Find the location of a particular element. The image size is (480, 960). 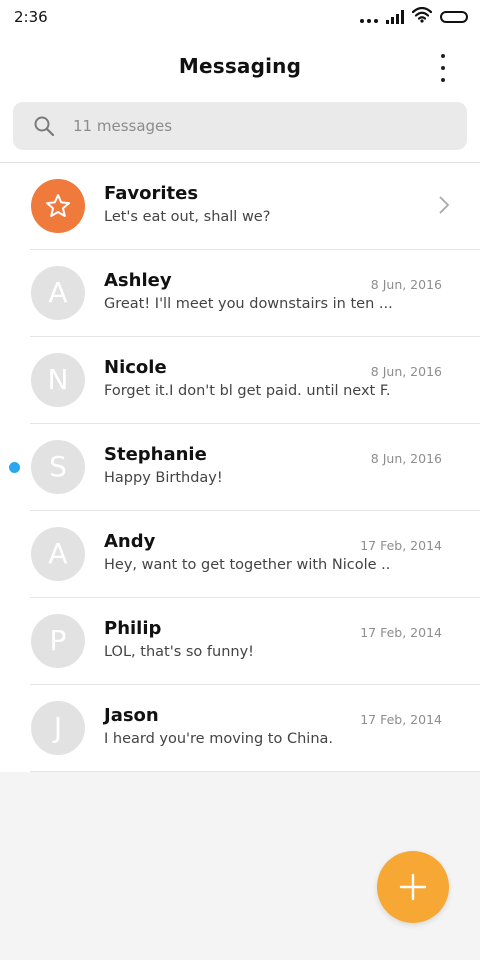

signal-dots-icon is located at coordinates (369, 17).